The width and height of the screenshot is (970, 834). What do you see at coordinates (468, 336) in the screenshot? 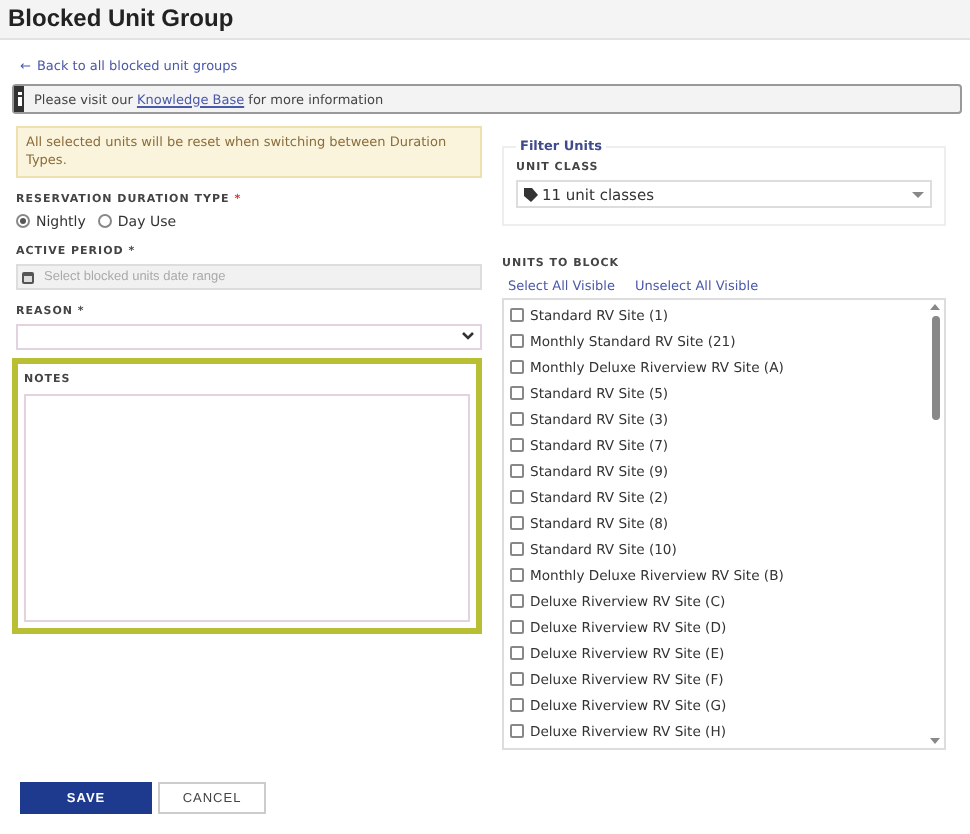
I see `chevron-icon` at bounding box center [468, 336].